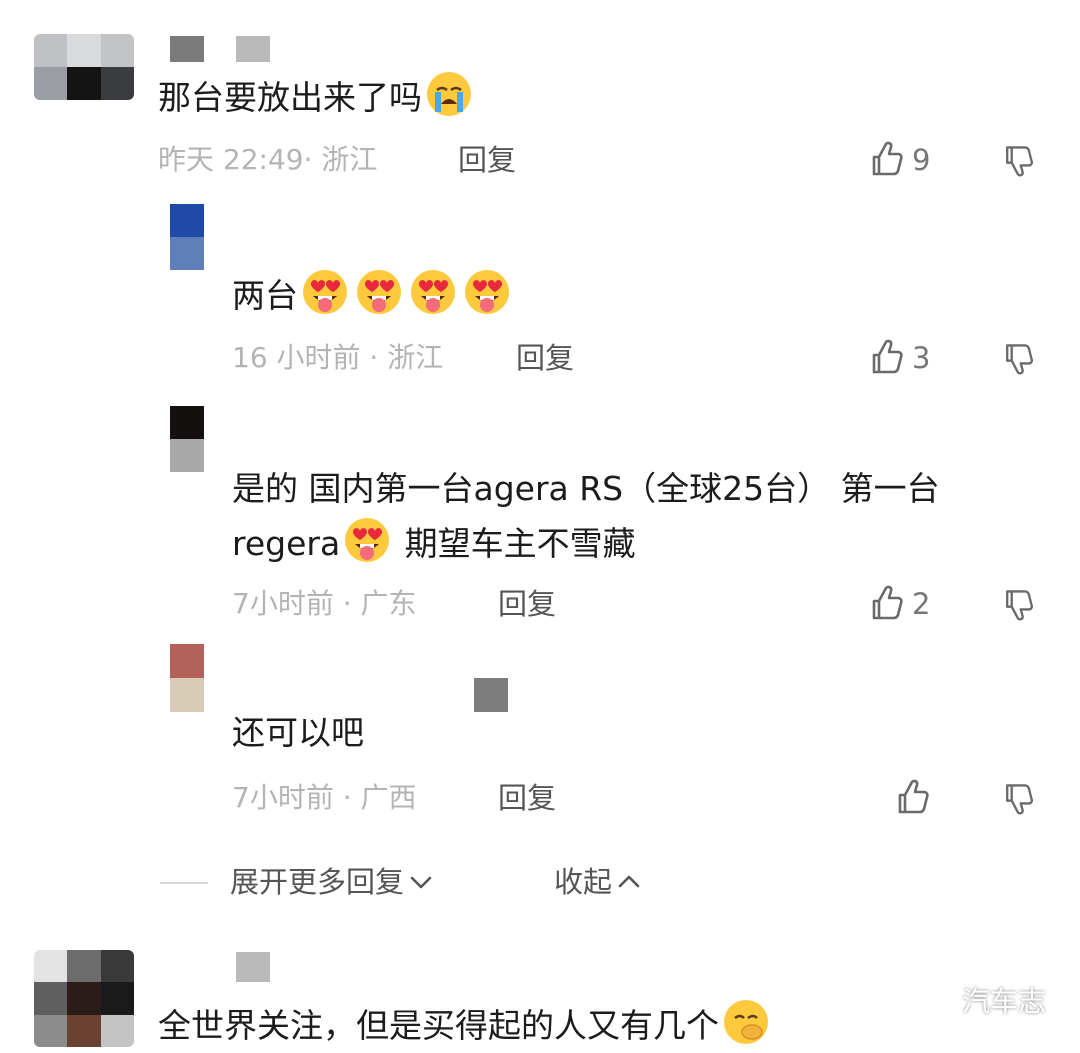  I want to click on watermark: 汽车志, so click(980, 1000).